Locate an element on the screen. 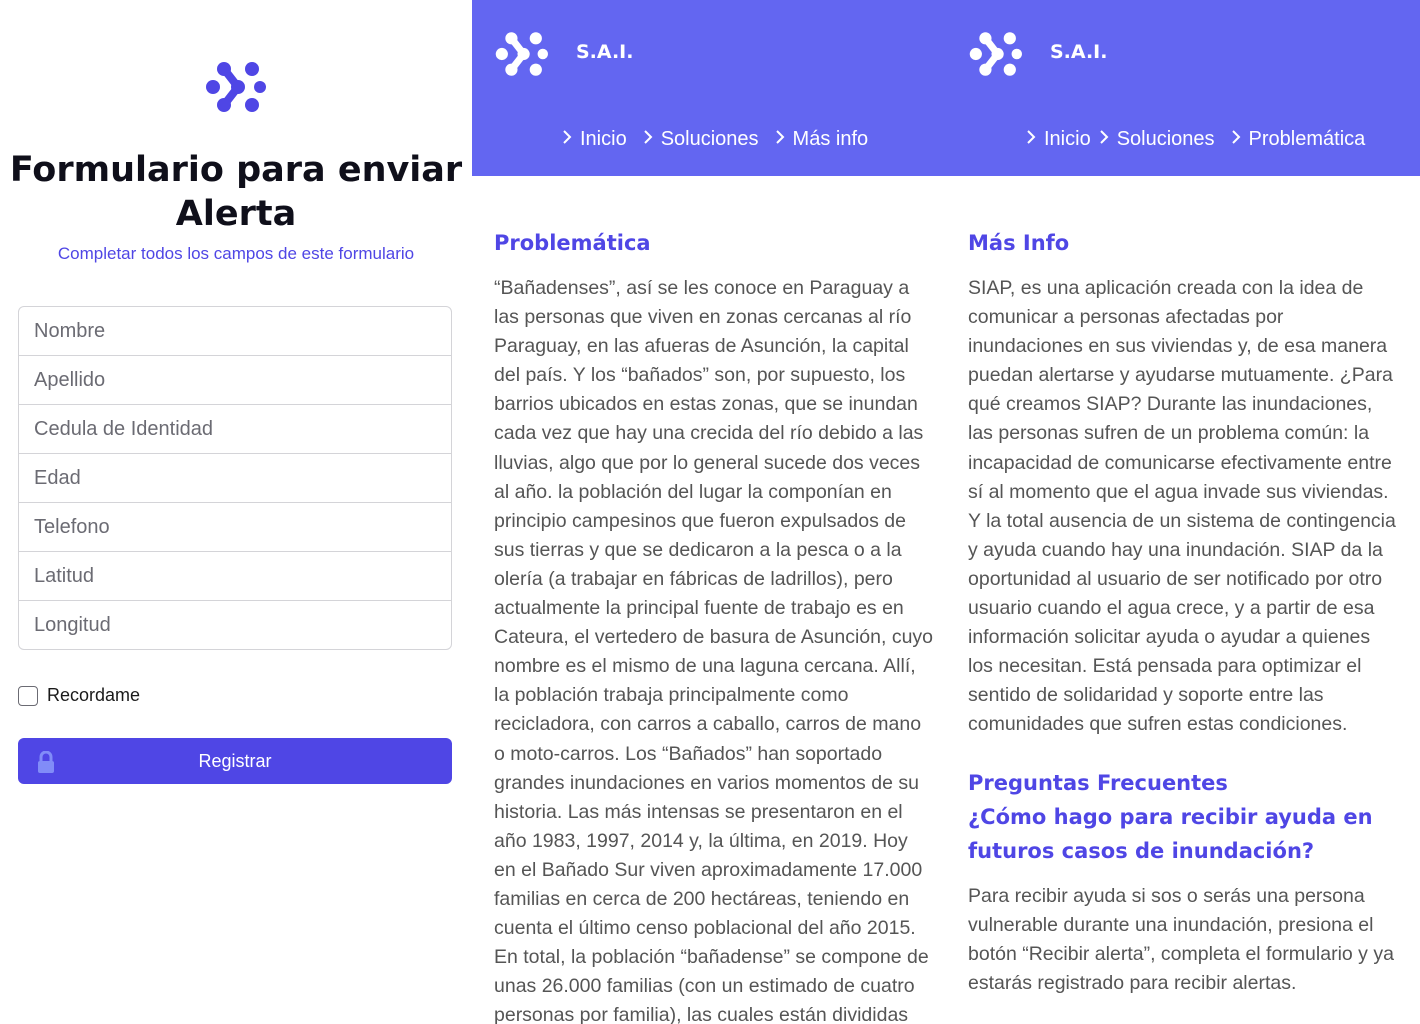  faq-title: Preguntas Frecuentes is located at coordinates (1098, 782).